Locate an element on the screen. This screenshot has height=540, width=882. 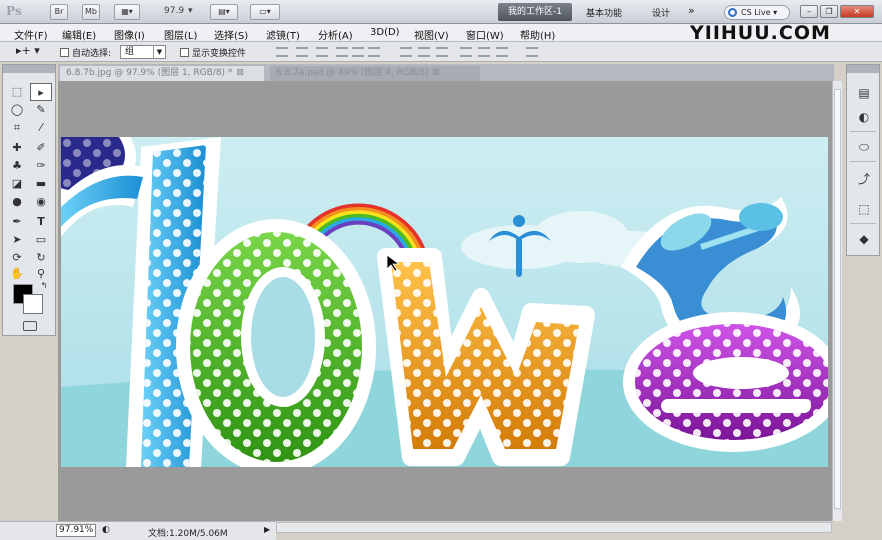
auto-align-icon is located at coordinates (532, 52).